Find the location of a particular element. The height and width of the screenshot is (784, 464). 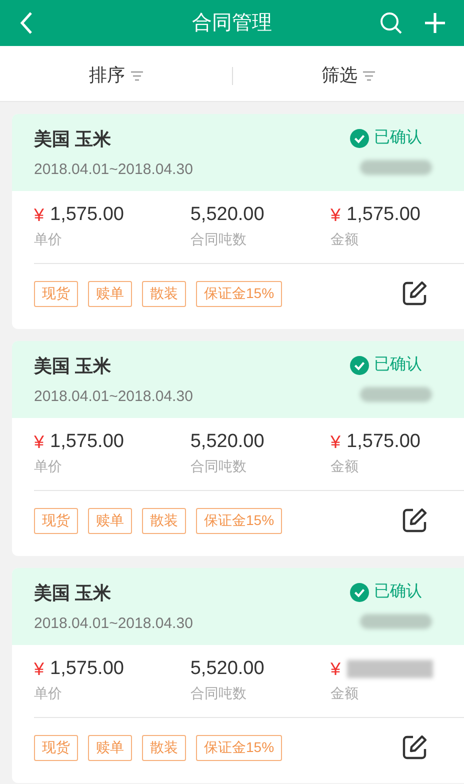

search-icon is located at coordinates (391, 23).